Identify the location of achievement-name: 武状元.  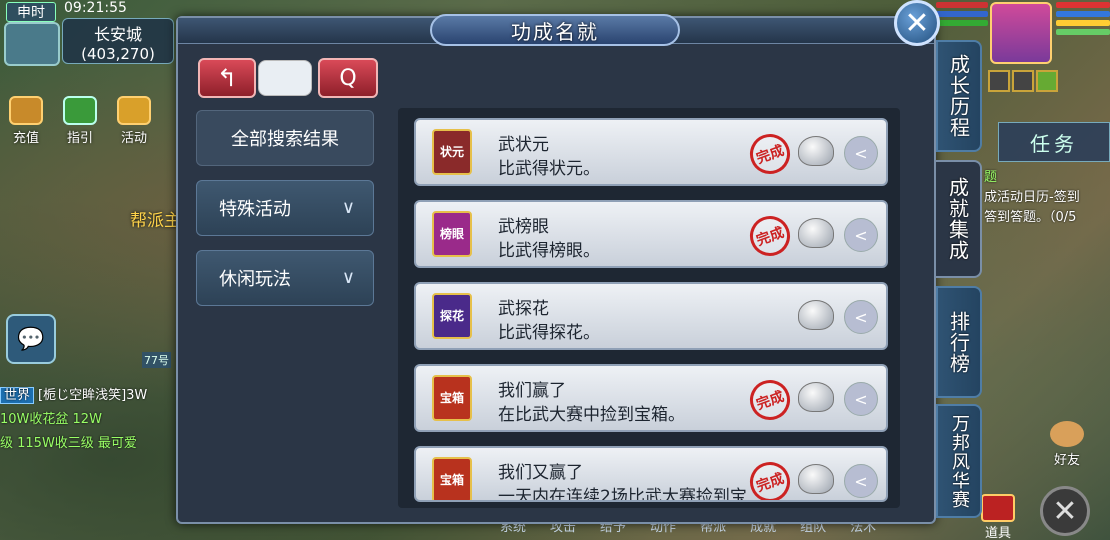
(523, 145).